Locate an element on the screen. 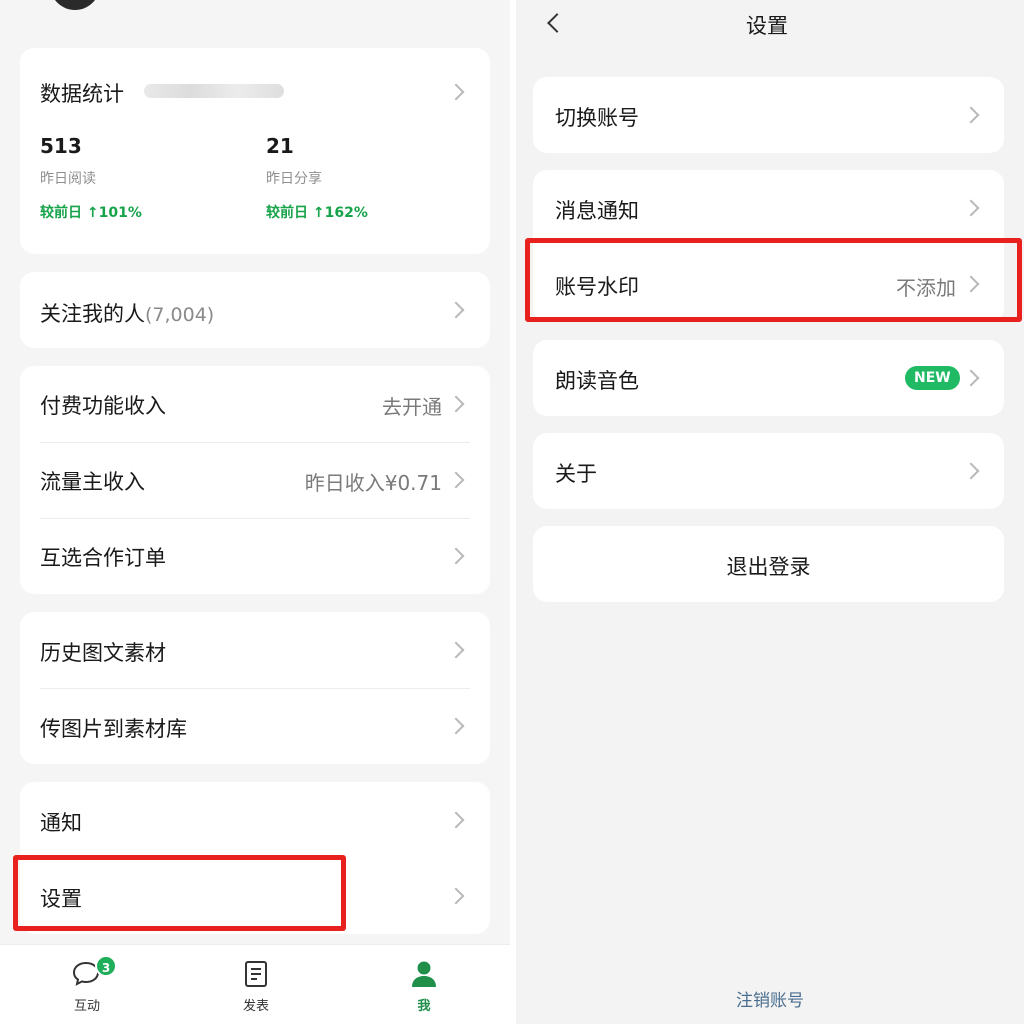 The width and height of the screenshot is (1024, 1024). yesterday-shares-value: 21 is located at coordinates (280, 146).